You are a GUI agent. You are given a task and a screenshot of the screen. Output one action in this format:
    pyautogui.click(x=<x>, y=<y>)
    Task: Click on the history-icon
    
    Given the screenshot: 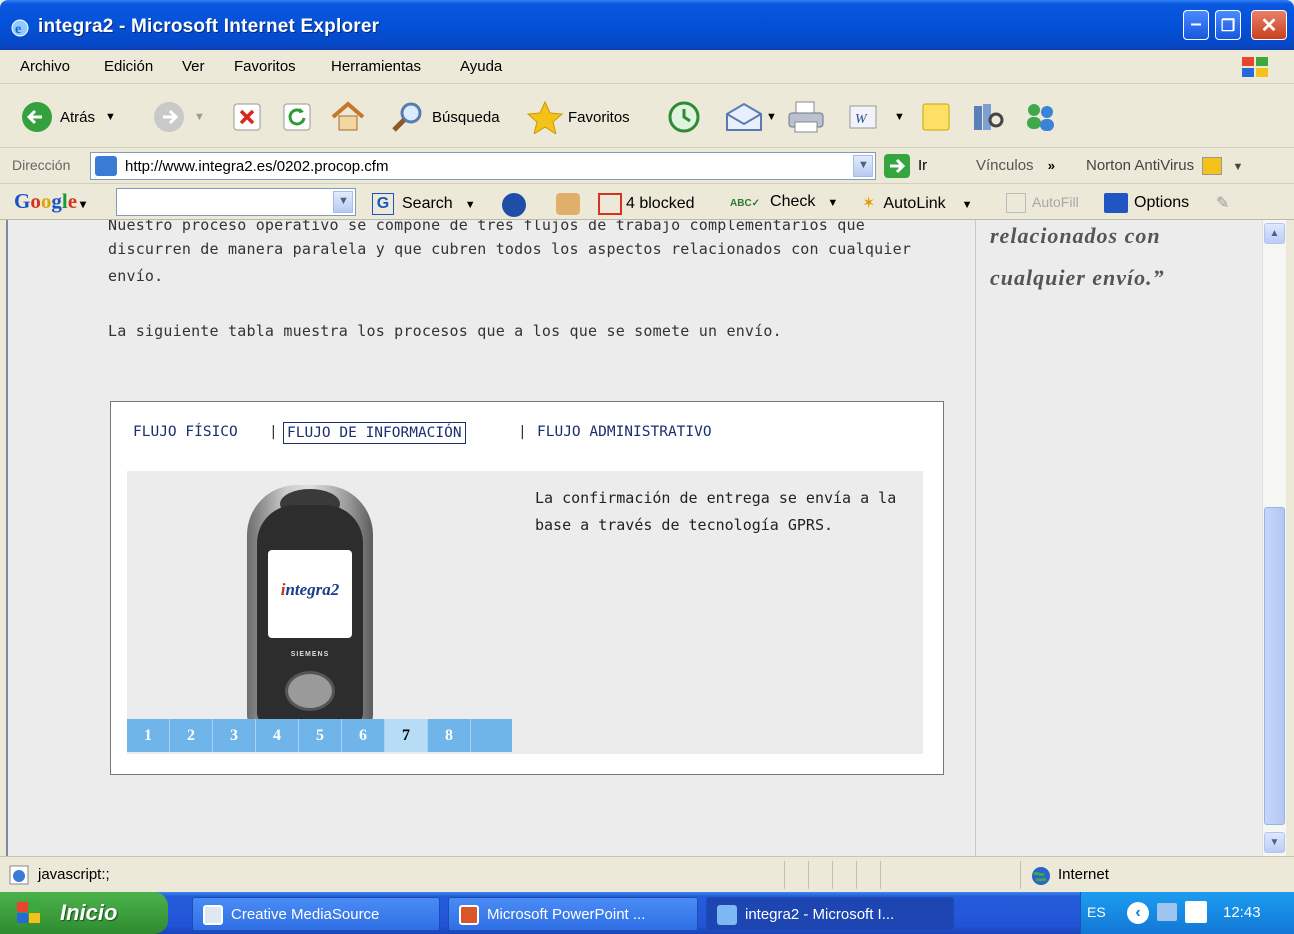 What is the action you would take?
    pyautogui.click(x=684, y=117)
    